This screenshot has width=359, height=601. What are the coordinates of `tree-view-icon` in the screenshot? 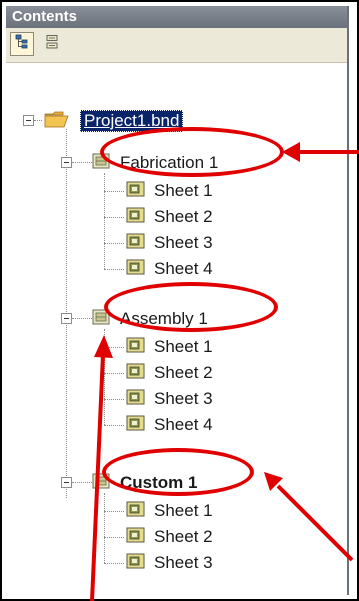 It's located at (22, 44).